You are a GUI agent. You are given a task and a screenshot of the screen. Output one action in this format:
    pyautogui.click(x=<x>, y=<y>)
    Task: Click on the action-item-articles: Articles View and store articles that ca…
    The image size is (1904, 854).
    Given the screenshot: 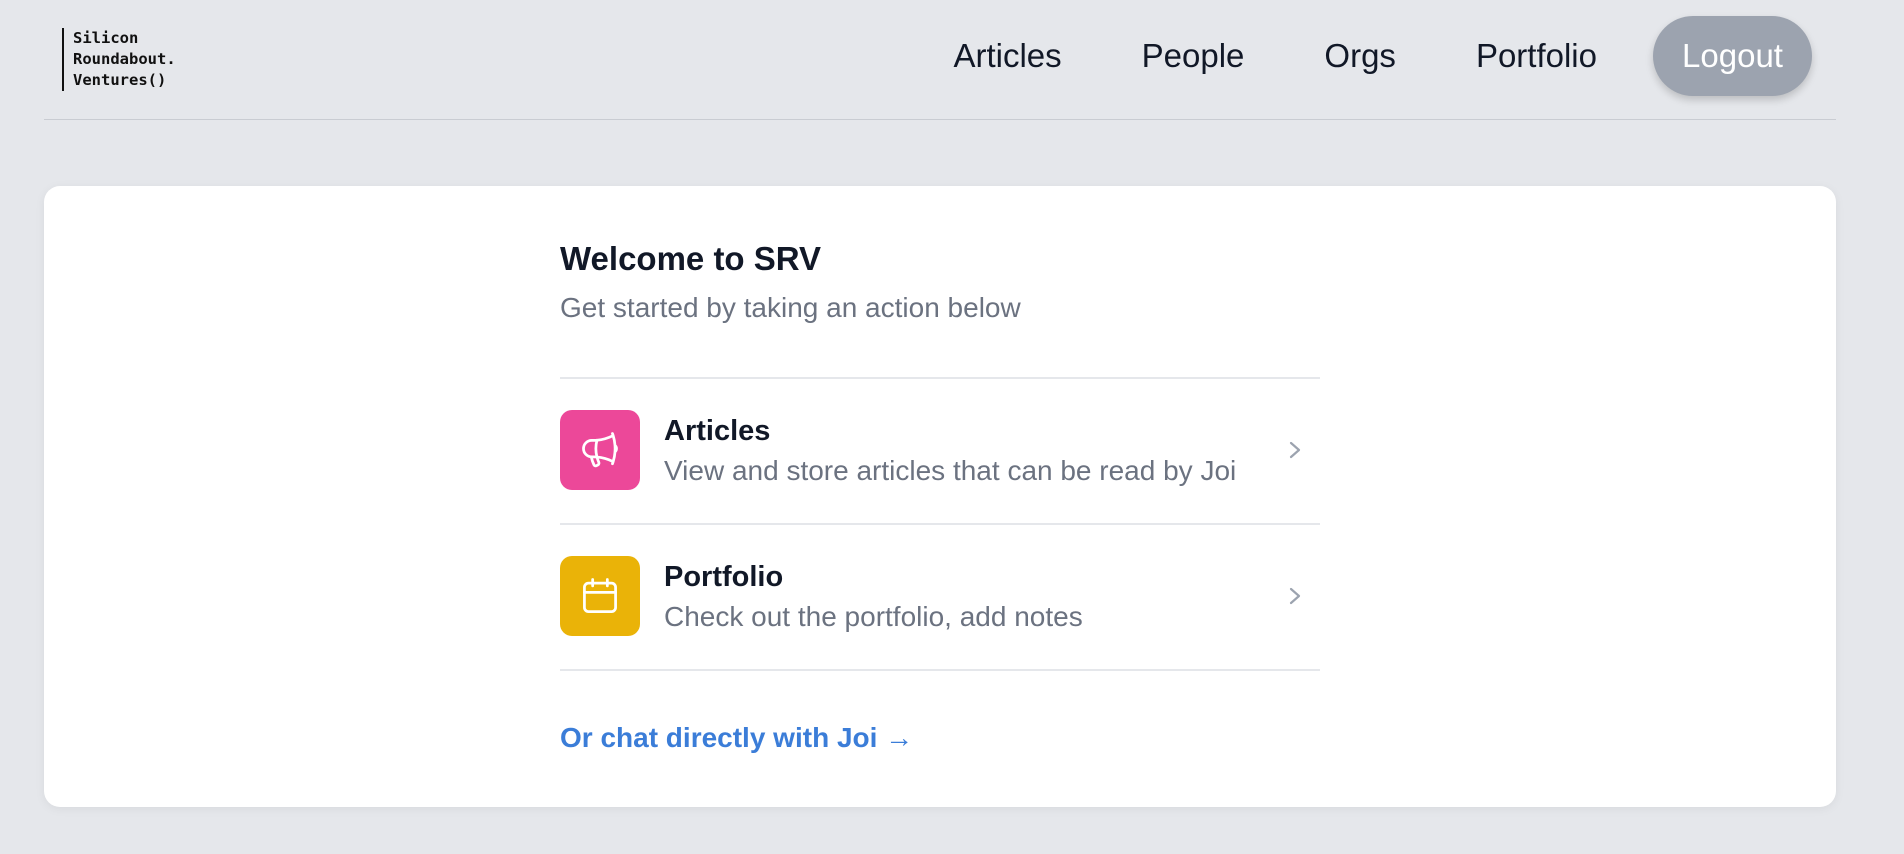 What is the action you would take?
    pyautogui.click(x=940, y=452)
    